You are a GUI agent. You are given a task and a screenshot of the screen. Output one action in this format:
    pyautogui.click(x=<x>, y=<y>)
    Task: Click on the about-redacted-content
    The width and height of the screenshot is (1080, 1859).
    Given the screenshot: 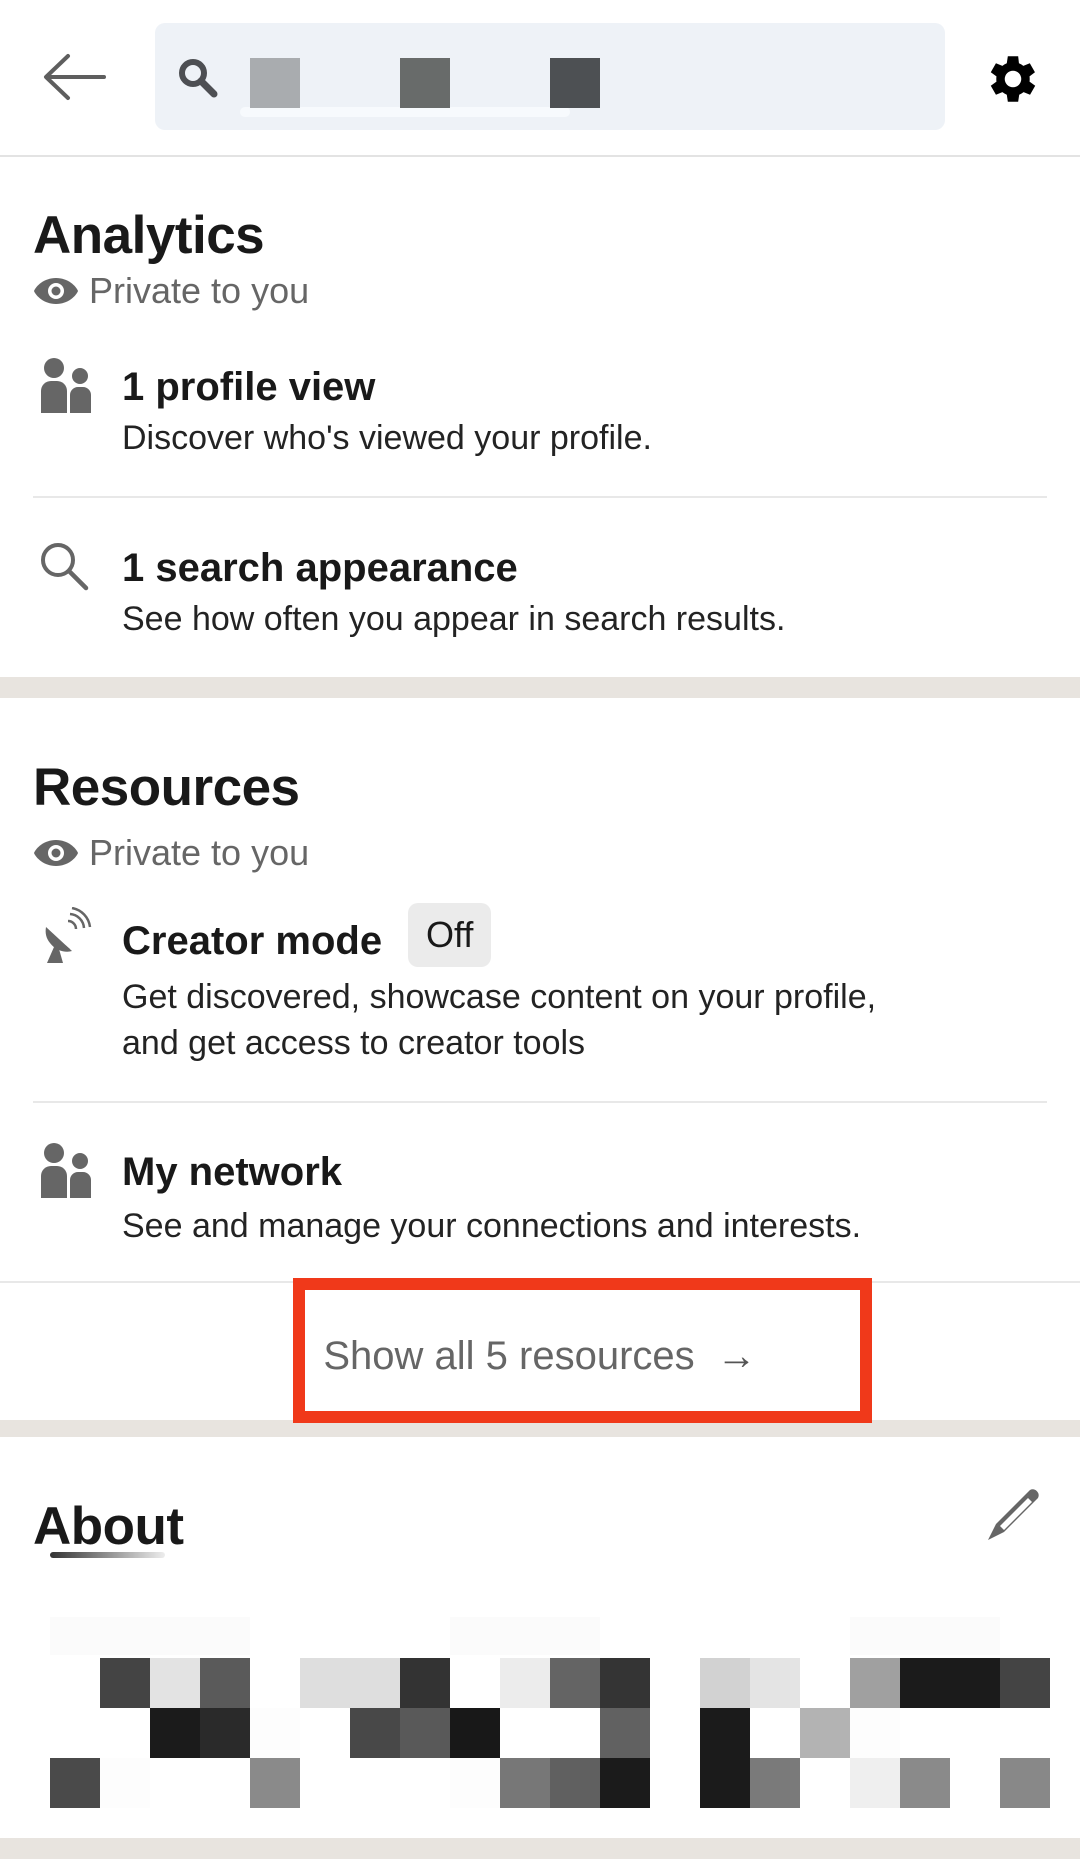 What is the action you would take?
    pyautogui.click(x=540, y=1695)
    